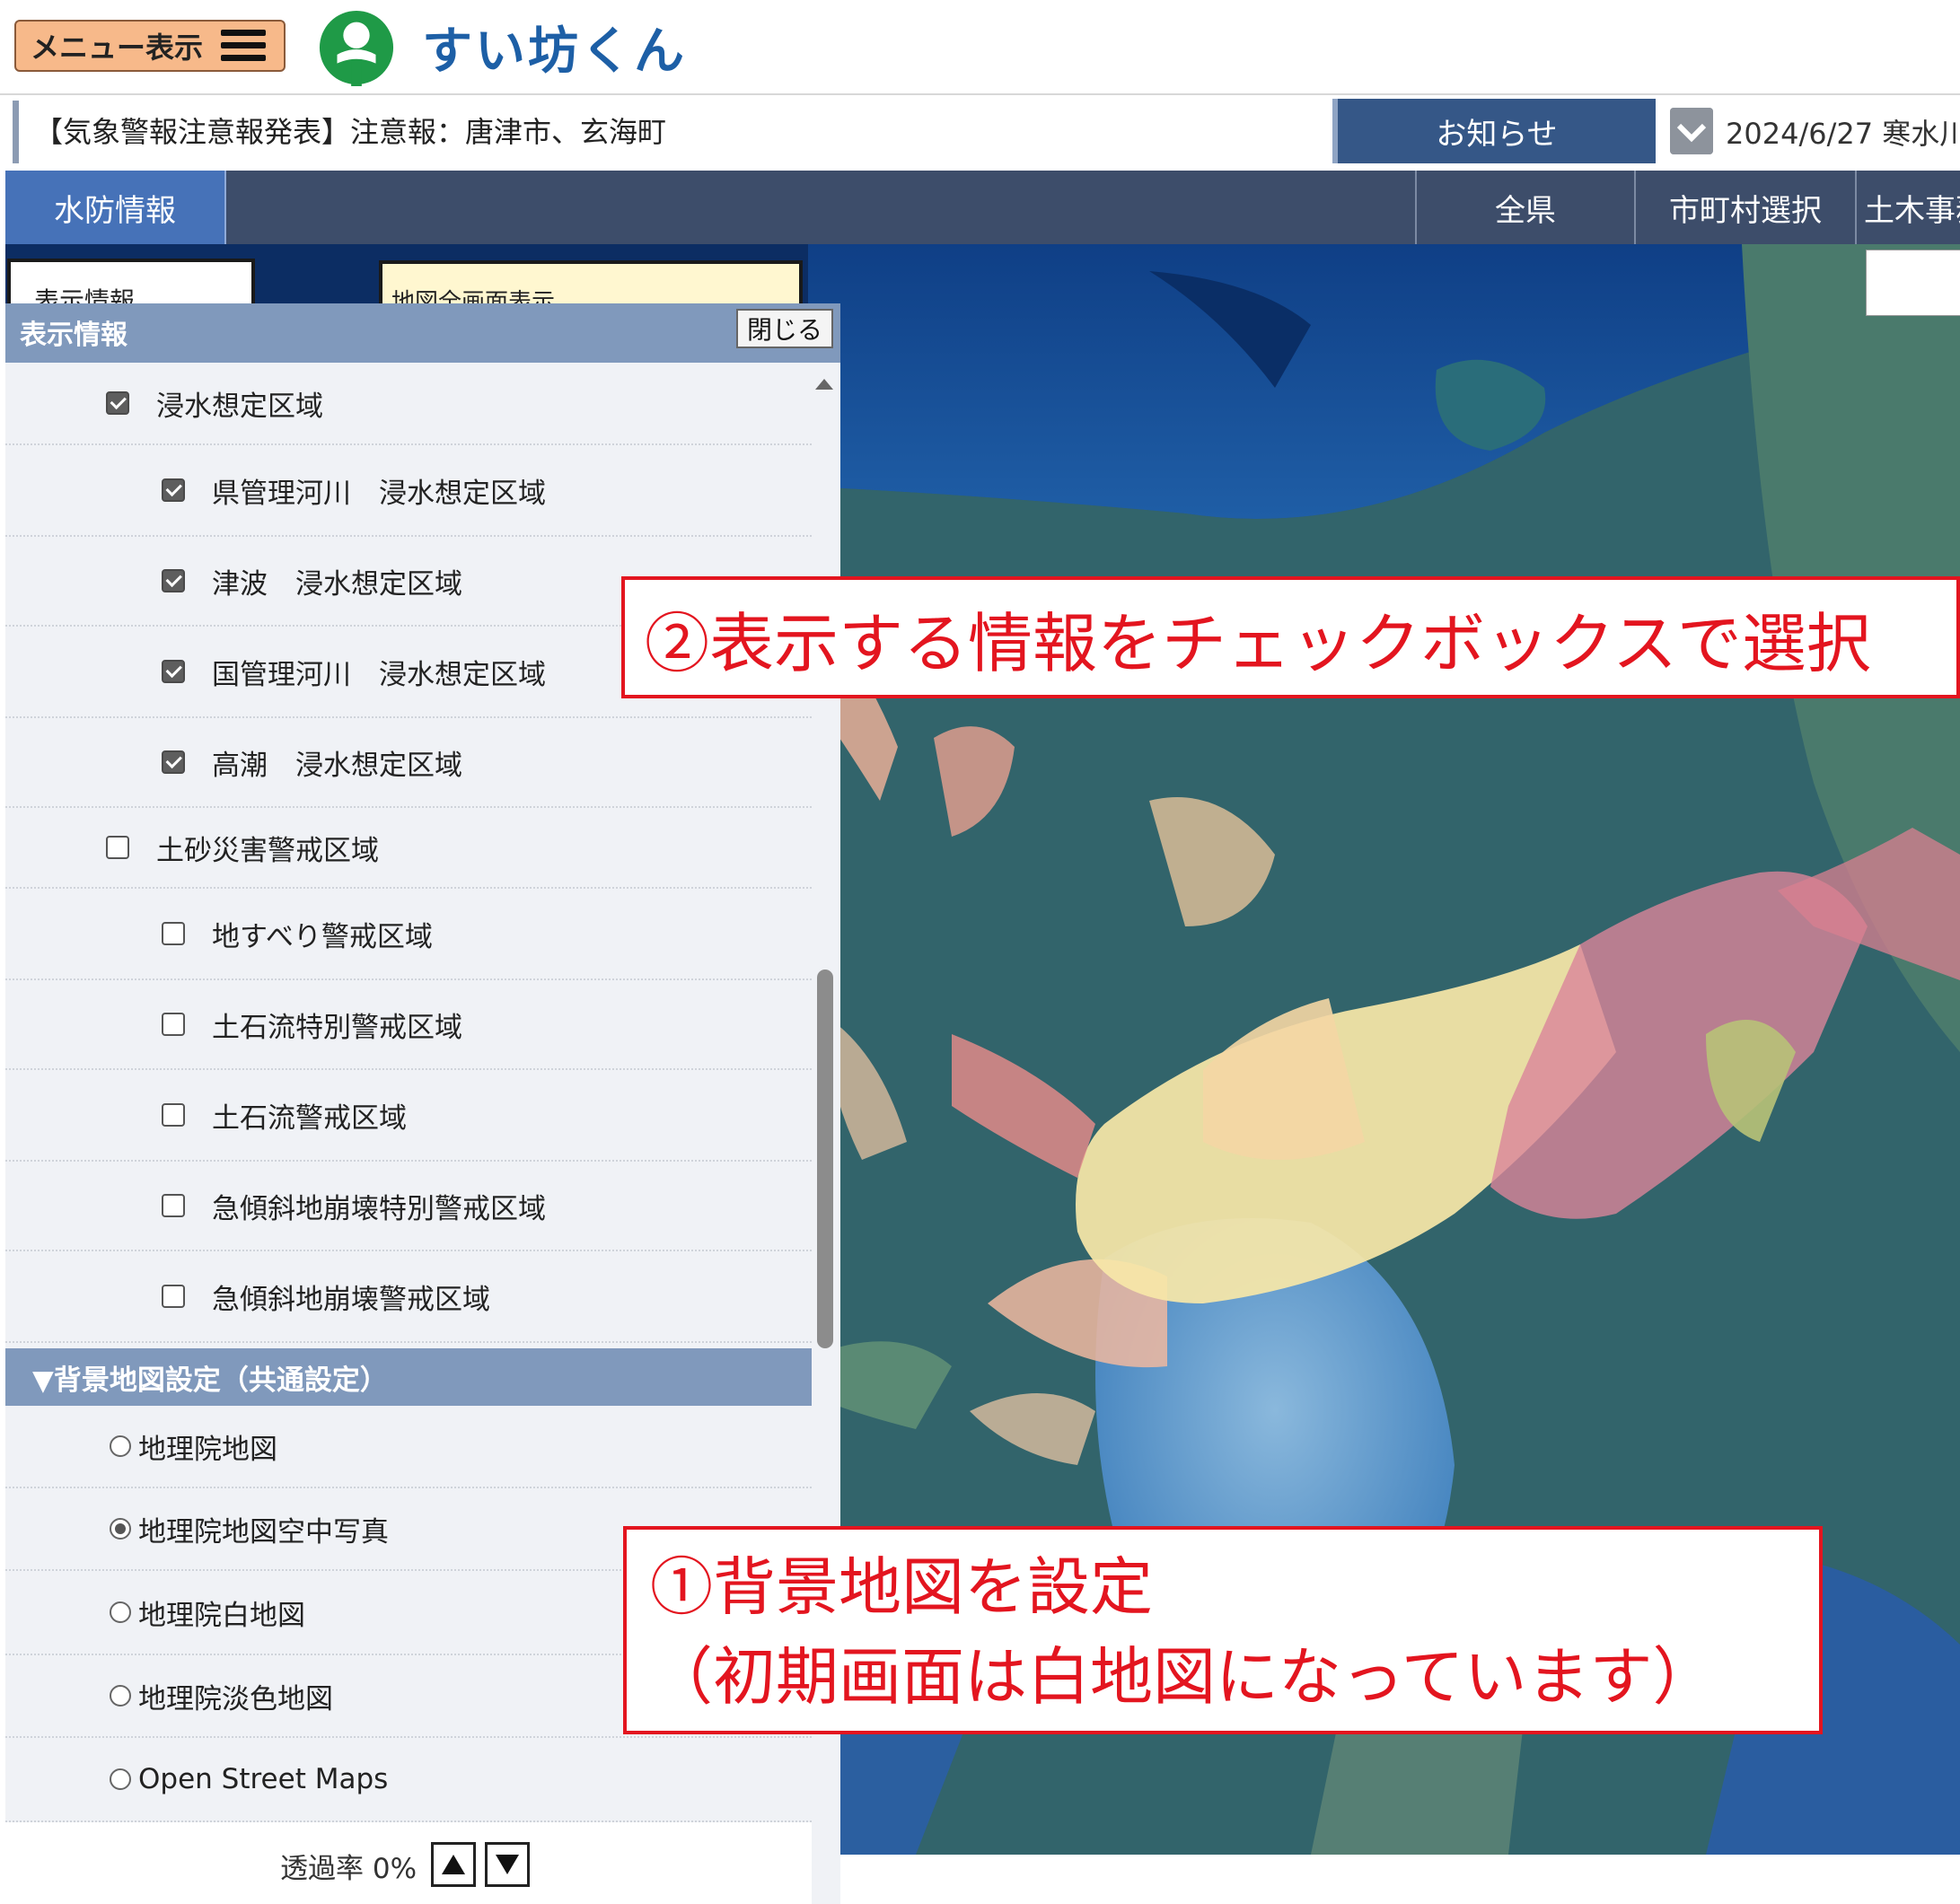  Describe the element at coordinates (1494, 131) in the screenshot. I see `oshirase-button: お知らせ` at that location.